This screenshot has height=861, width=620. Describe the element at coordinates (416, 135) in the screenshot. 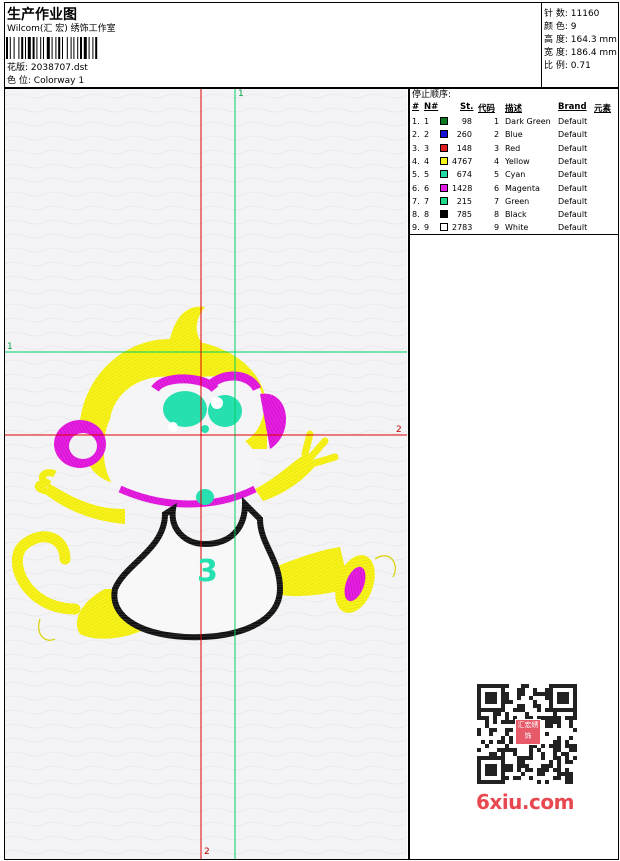

I see `row-index: 2.` at that location.